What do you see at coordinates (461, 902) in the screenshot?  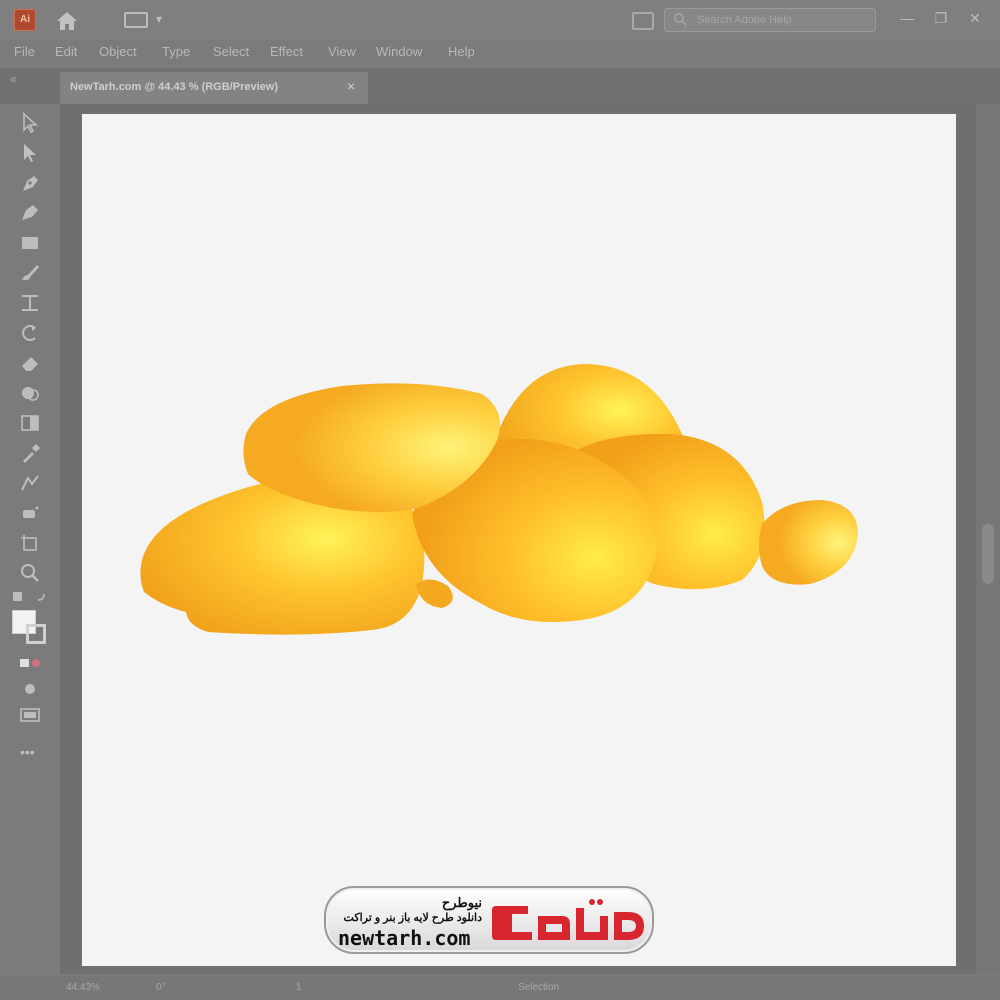 I see `watermark-title: نیوطرح` at bounding box center [461, 902].